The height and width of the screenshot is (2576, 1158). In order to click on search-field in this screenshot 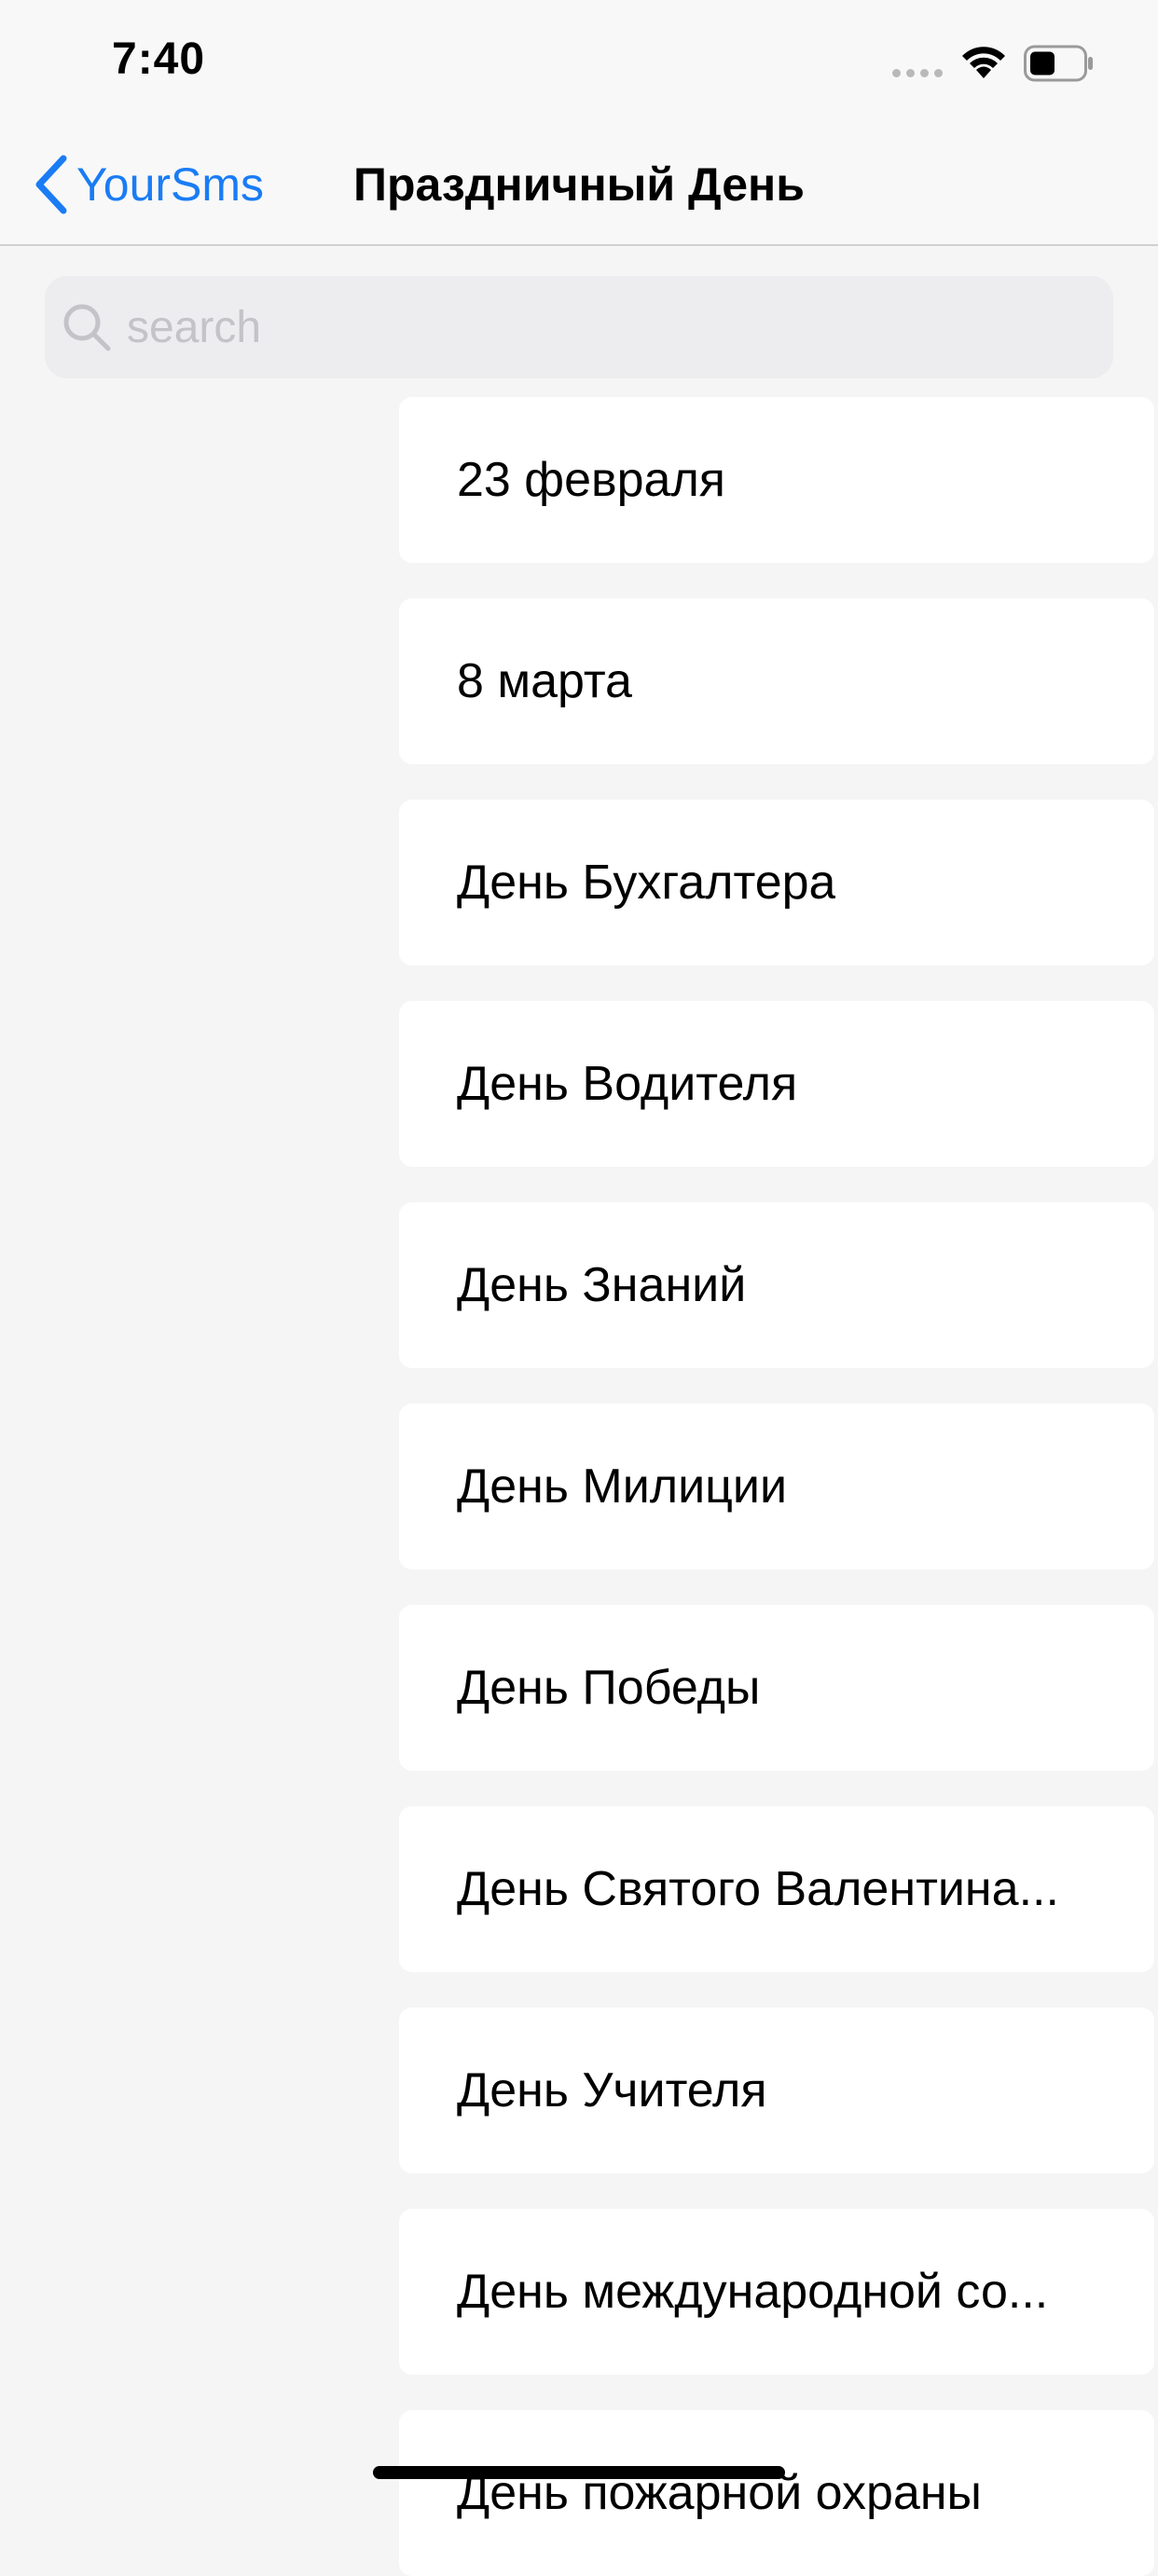, I will do `click(579, 327)`.